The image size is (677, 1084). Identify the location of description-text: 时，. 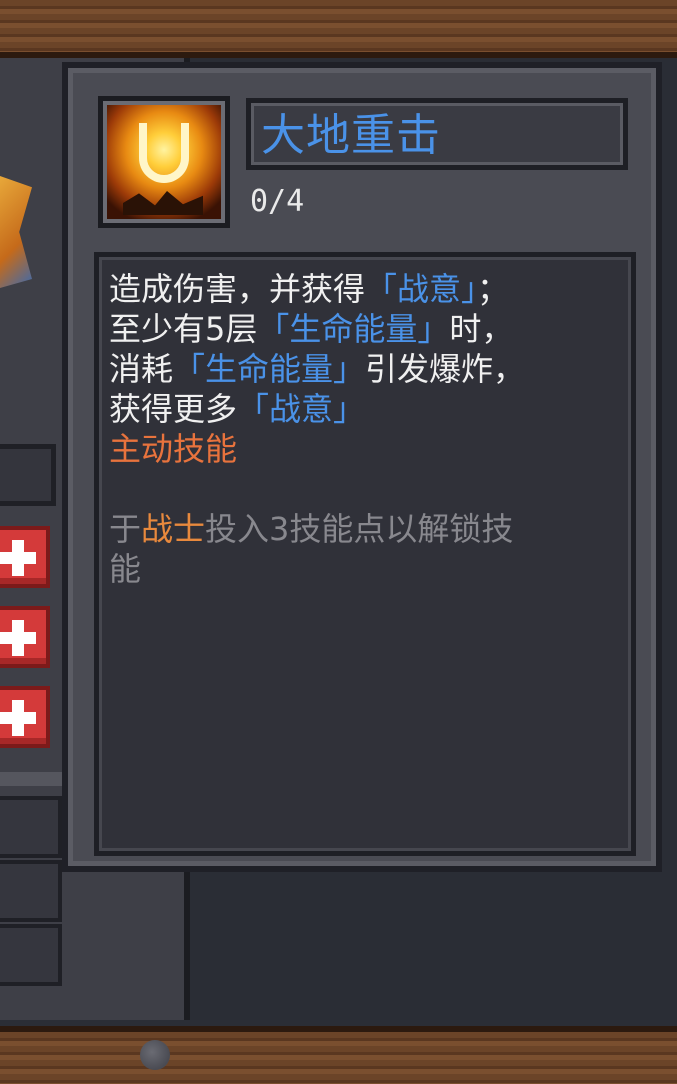
(481, 329).